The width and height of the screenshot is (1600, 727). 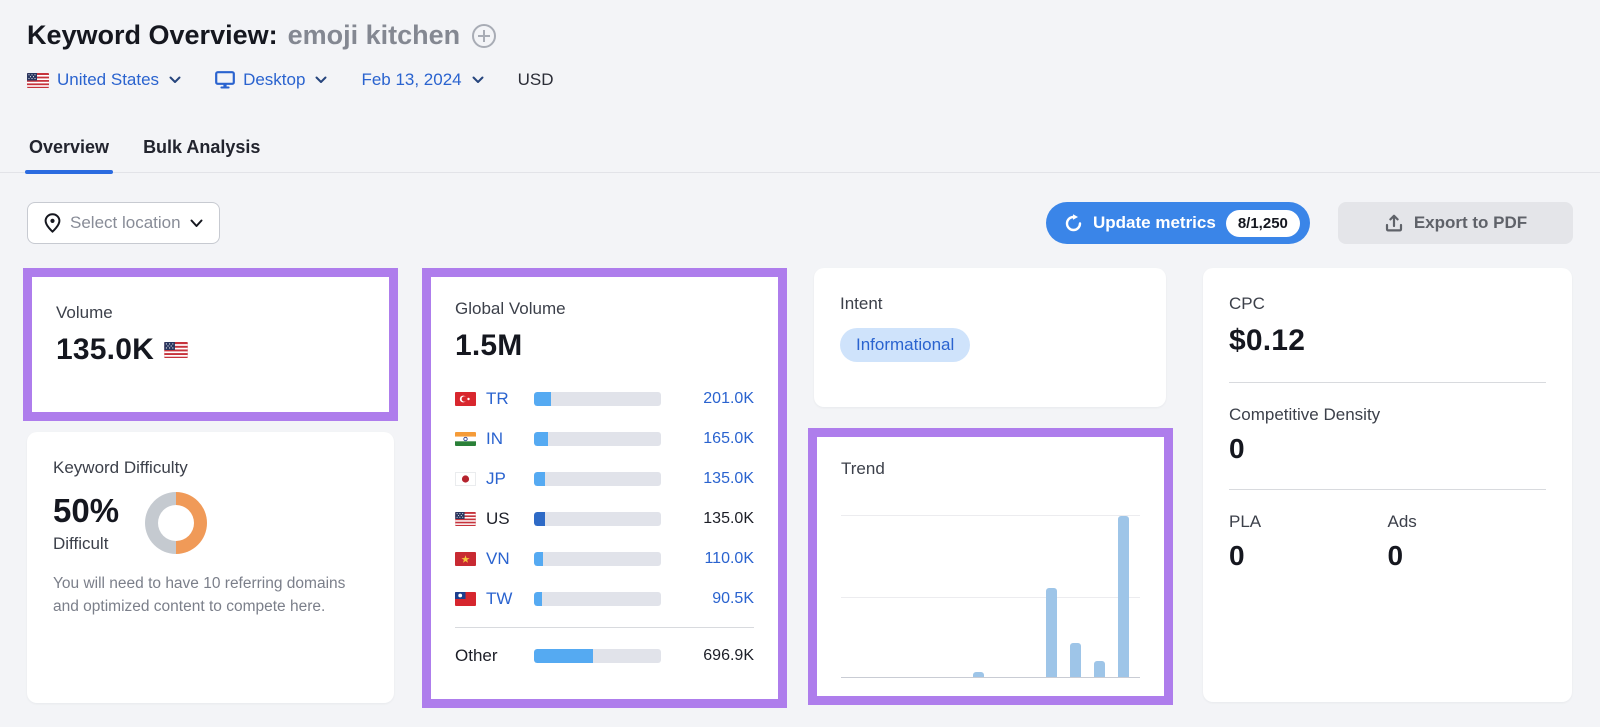 What do you see at coordinates (498, 518) in the screenshot?
I see `country-code: US` at bounding box center [498, 518].